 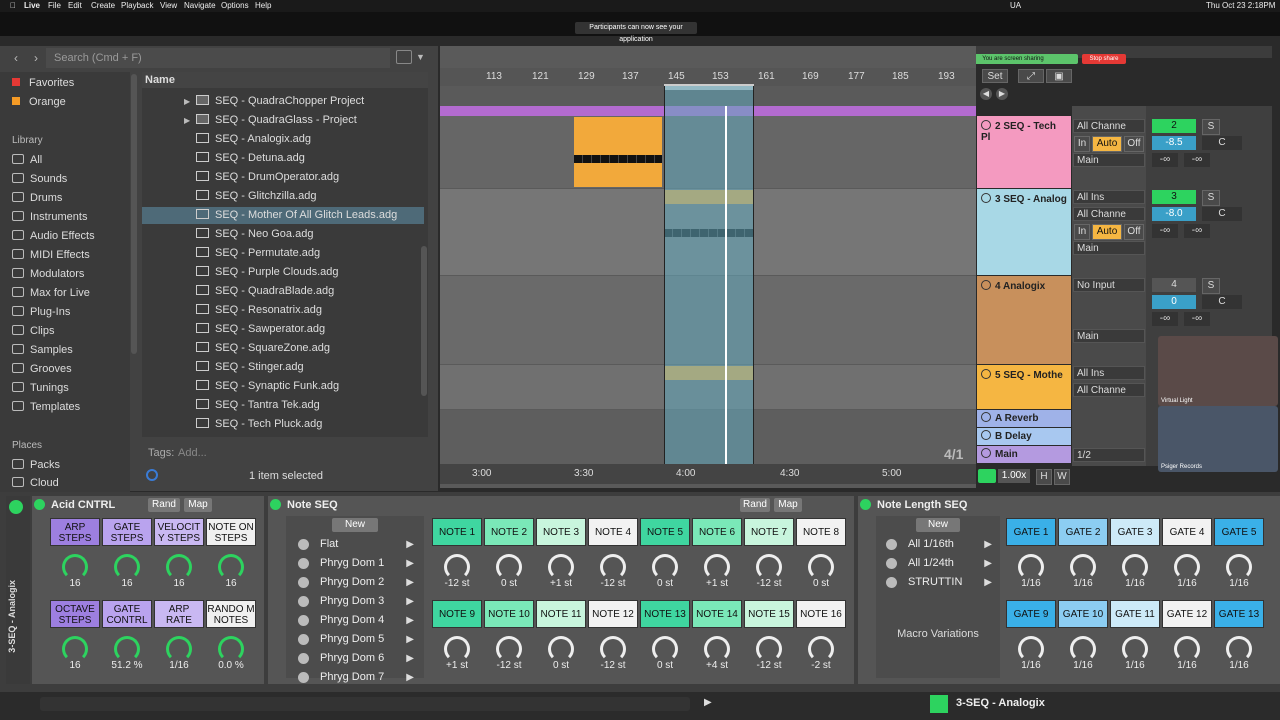 I want to click on w-button: W, so click(x=1062, y=477).